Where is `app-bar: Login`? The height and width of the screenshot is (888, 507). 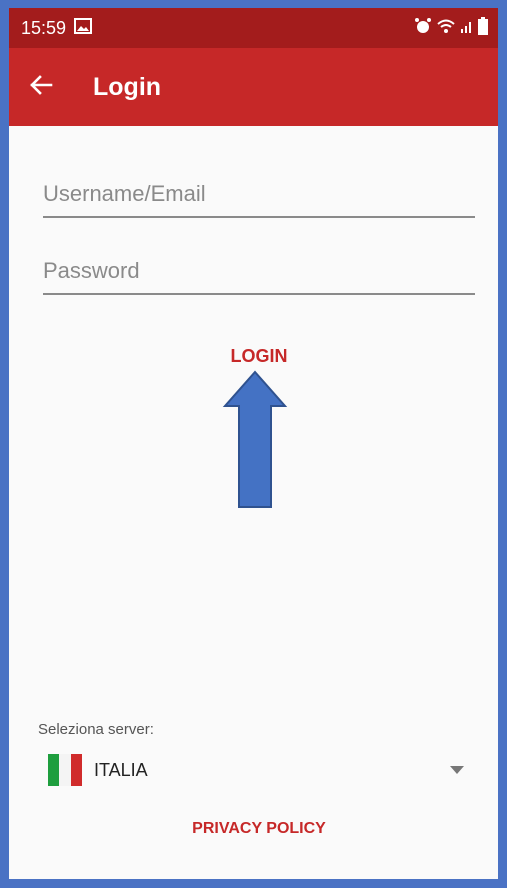 app-bar: Login is located at coordinates (253, 87).